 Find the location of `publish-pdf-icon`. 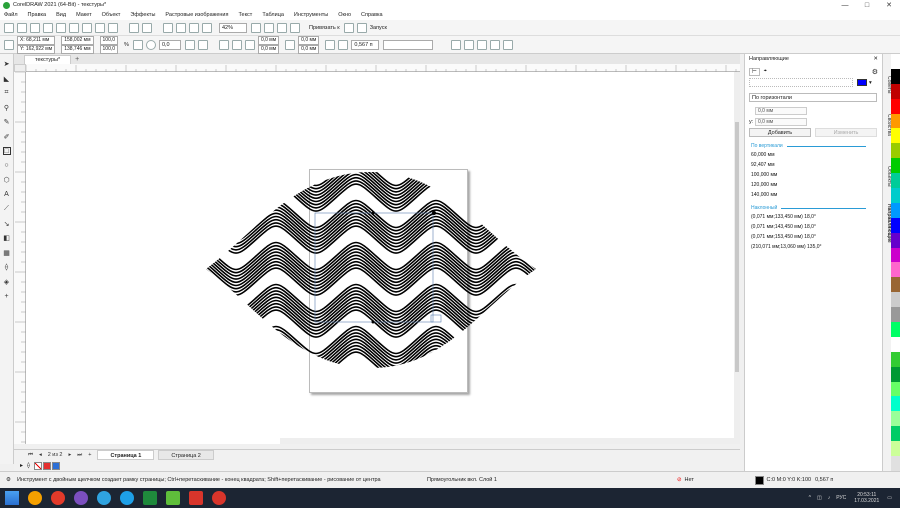

publish-pdf-icon is located at coordinates (207, 27).